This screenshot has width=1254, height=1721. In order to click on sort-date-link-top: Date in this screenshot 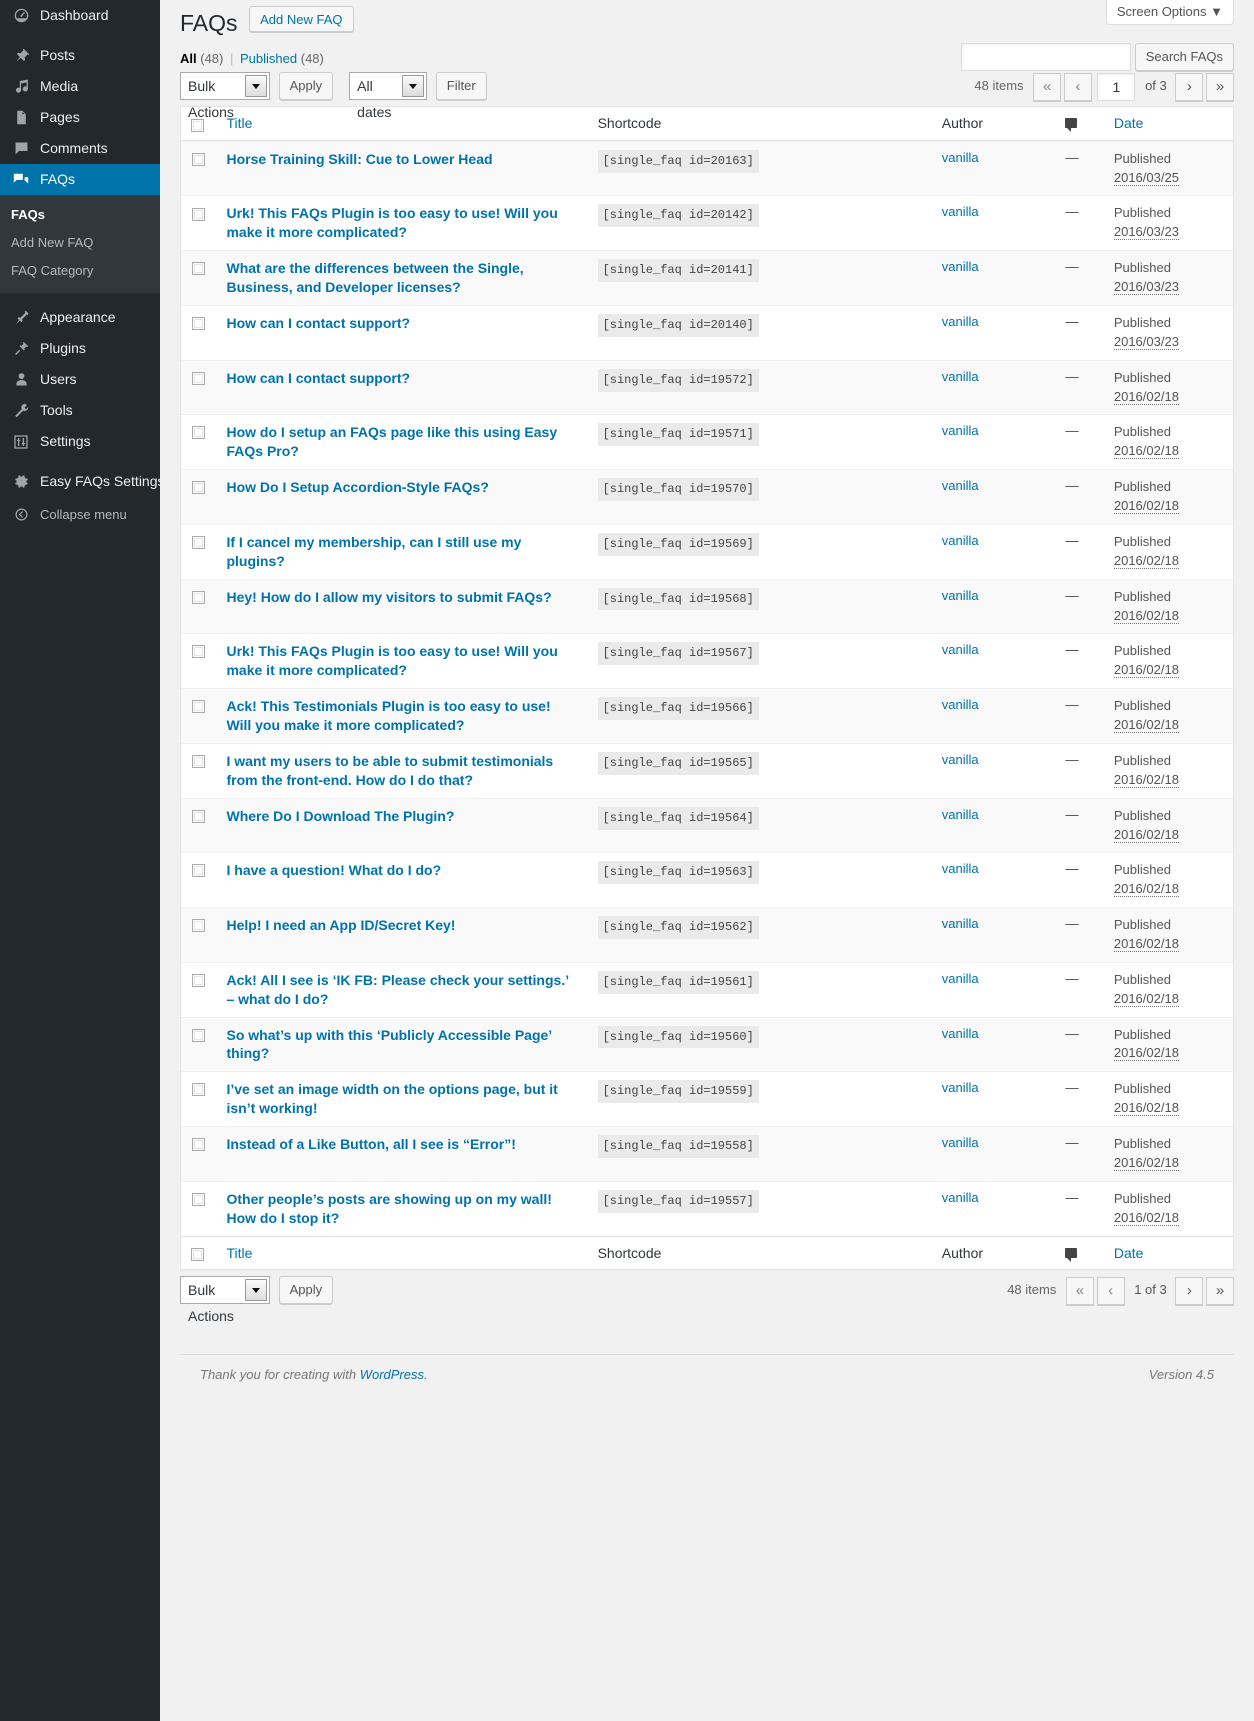, I will do `click(1129, 123)`.